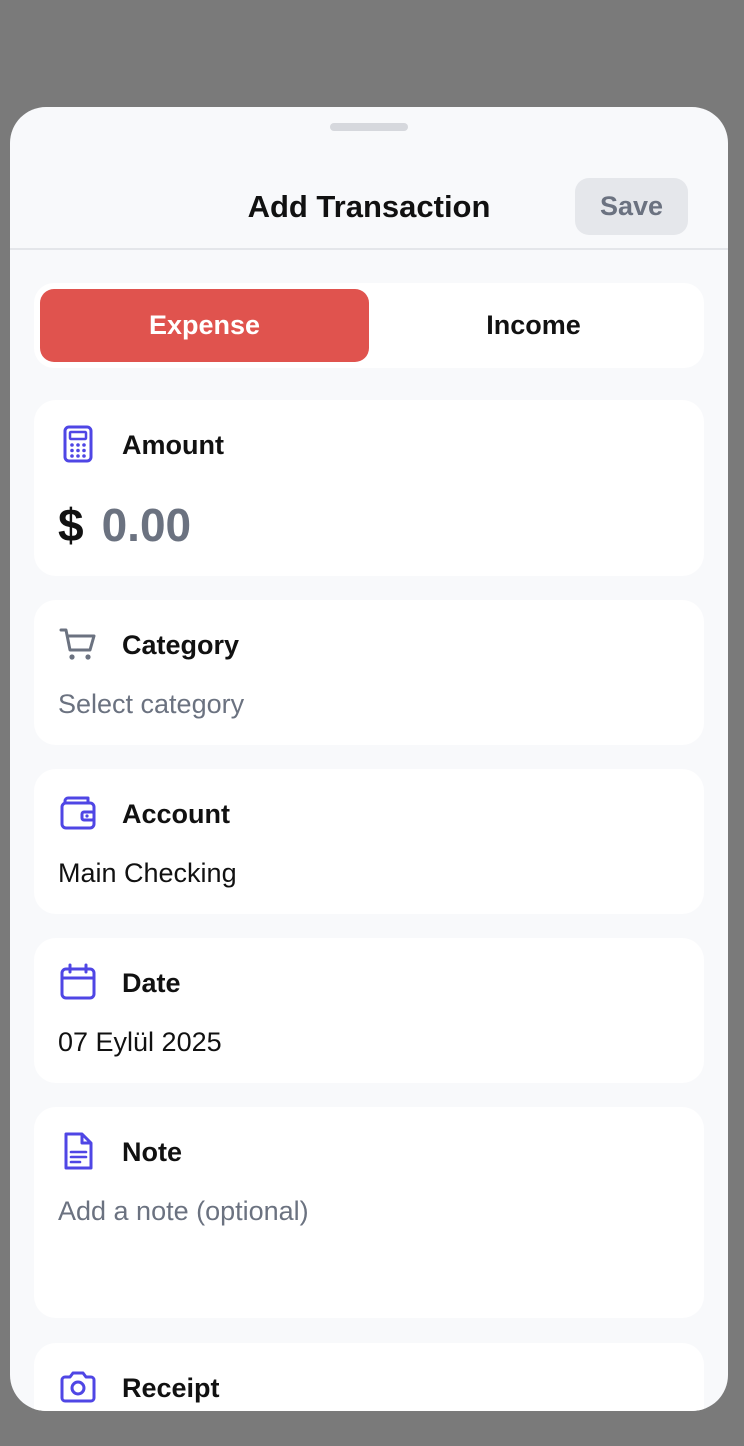 This screenshot has height=1446, width=744. What do you see at coordinates (183, 1211) in the screenshot?
I see `note-textarea: Add a note (optional)` at bounding box center [183, 1211].